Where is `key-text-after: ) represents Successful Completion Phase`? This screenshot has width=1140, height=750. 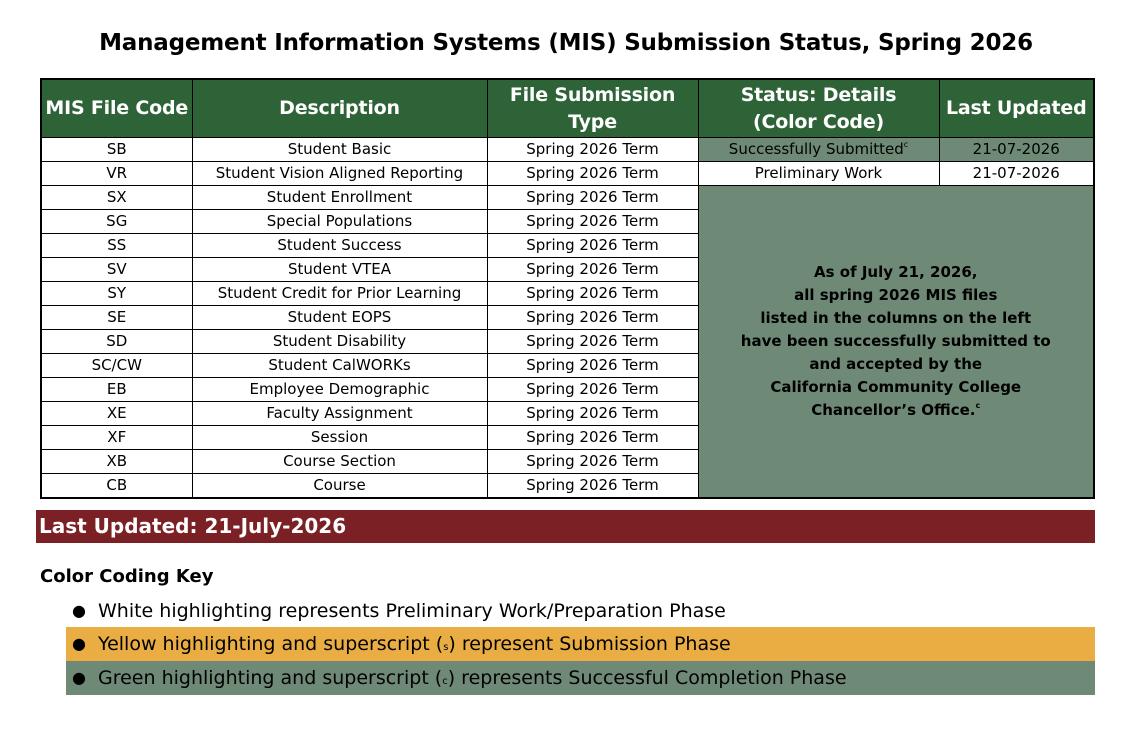 key-text-after: ) represents Successful Completion Phase is located at coordinates (647, 678).